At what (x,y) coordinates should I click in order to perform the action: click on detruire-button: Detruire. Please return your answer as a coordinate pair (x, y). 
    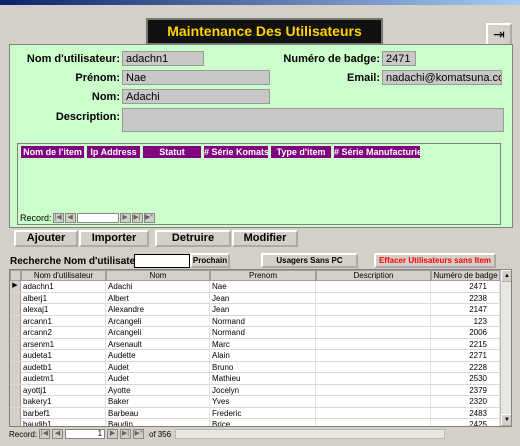
    Looking at the image, I should click on (193, 238).